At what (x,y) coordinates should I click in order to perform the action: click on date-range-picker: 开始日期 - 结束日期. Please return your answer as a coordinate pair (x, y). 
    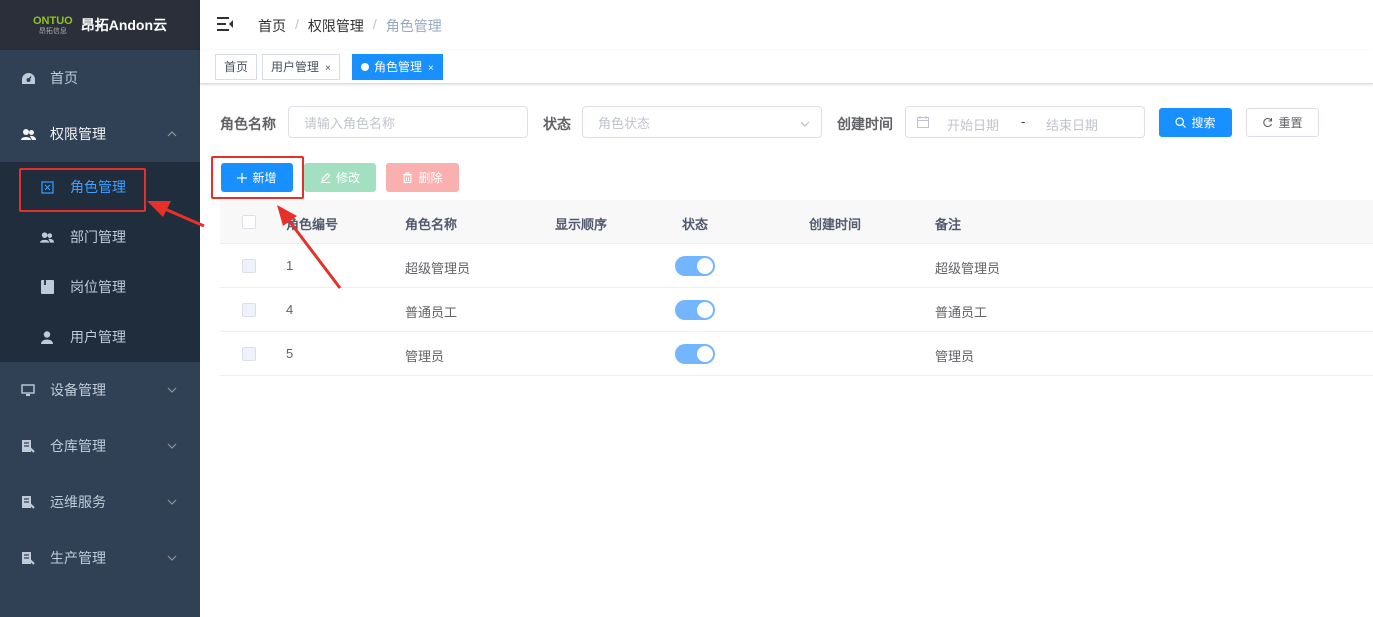
    Looking at the image, I should click on (1025, 122).